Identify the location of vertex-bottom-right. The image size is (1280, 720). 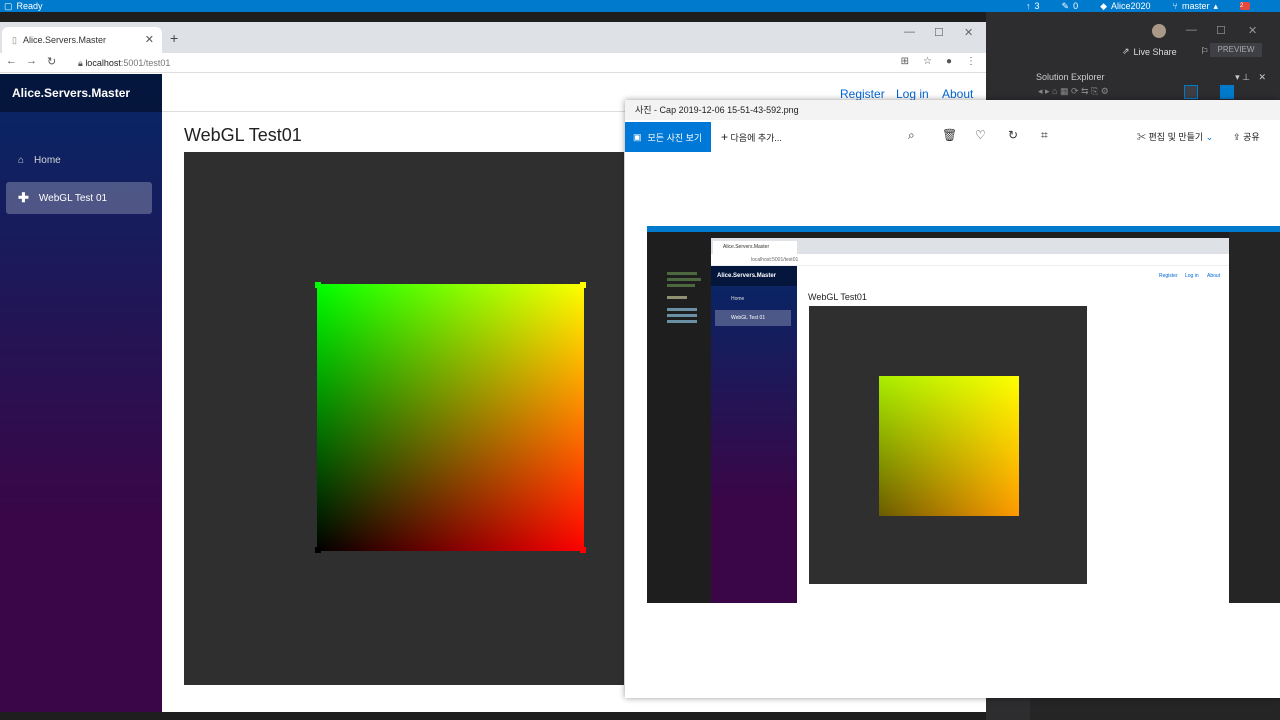
(583, 550).